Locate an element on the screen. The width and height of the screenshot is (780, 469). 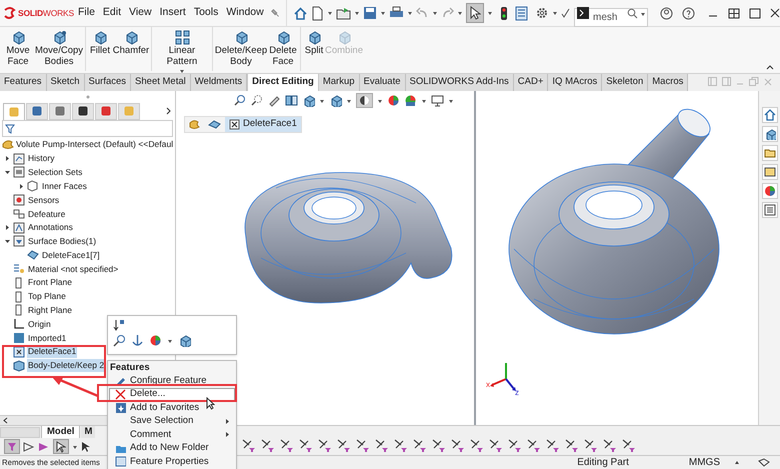
appearance-icon is located at coordinates (155, 340).